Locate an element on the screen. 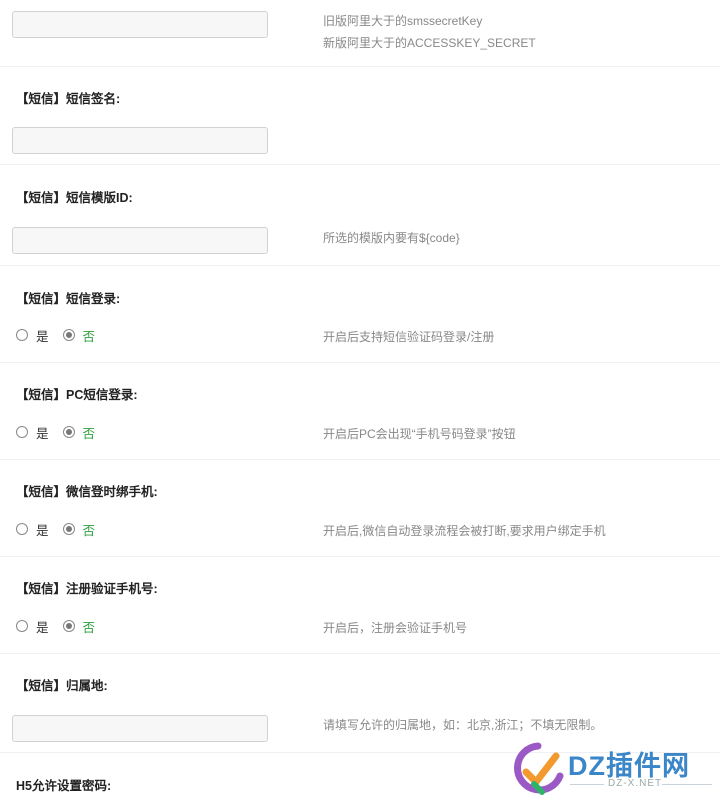 The image size is (720, 805). register-verify-phone-option-yes: 是 is located at coordinates (32, 626).